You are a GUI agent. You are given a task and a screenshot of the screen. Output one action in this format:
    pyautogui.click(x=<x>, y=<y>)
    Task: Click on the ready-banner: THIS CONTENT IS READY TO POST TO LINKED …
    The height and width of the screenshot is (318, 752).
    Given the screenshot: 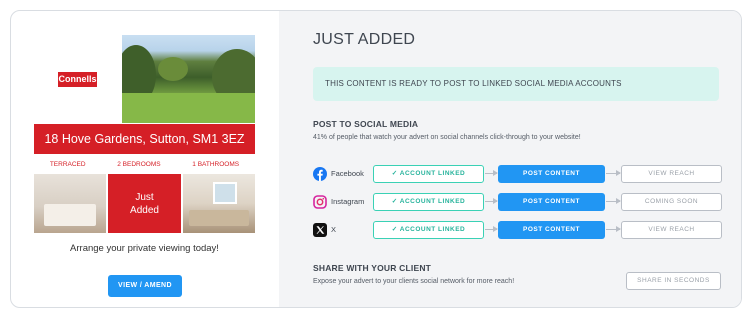 What is the action you would take?
    pyautogui.click(x=516, y=84)
    